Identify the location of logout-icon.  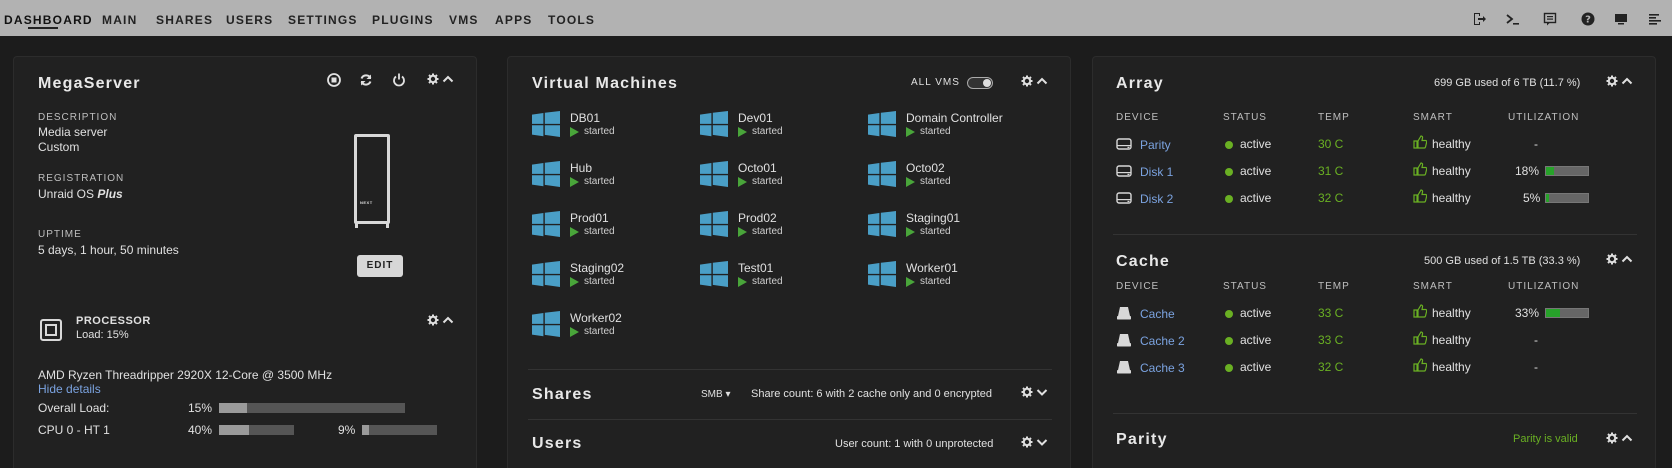
(1479, 19).